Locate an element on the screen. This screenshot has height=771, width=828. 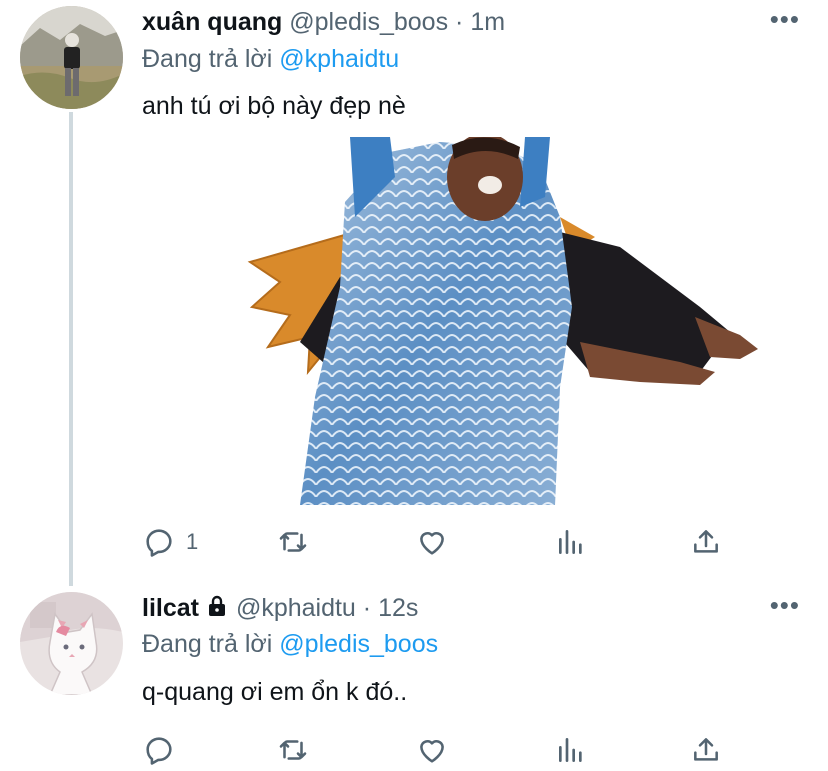
tweet-text: q-quang ơi em ổn k đó.. is located at coordinates (275, 692).